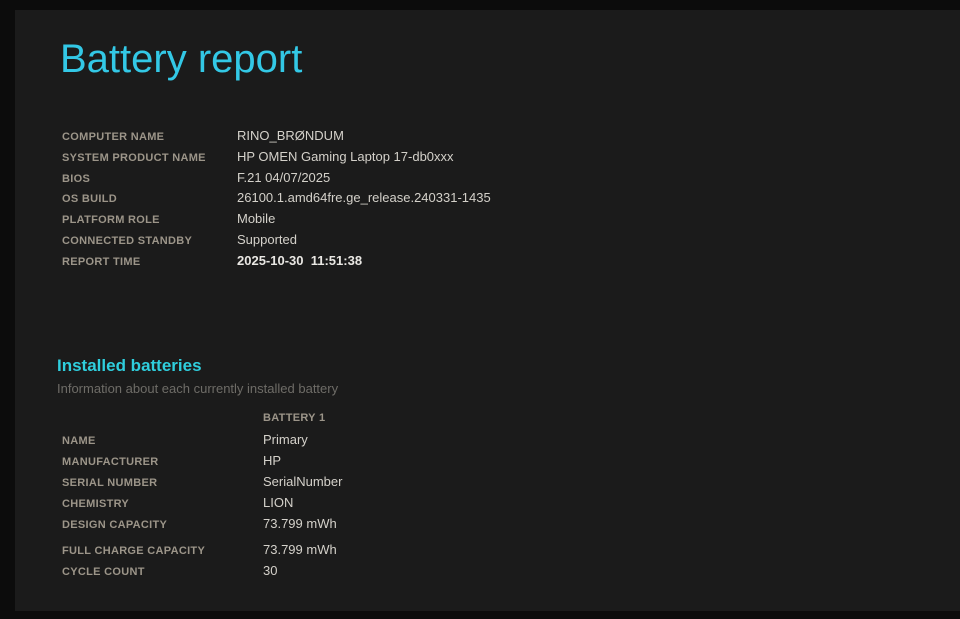 The width and height of the screenshot is (960, 619). Describe the element at coordinates (511, 552) in the screenshot. I see `table-row: FULL CHARGE CAPACITY 73.799 mWh` at that location.